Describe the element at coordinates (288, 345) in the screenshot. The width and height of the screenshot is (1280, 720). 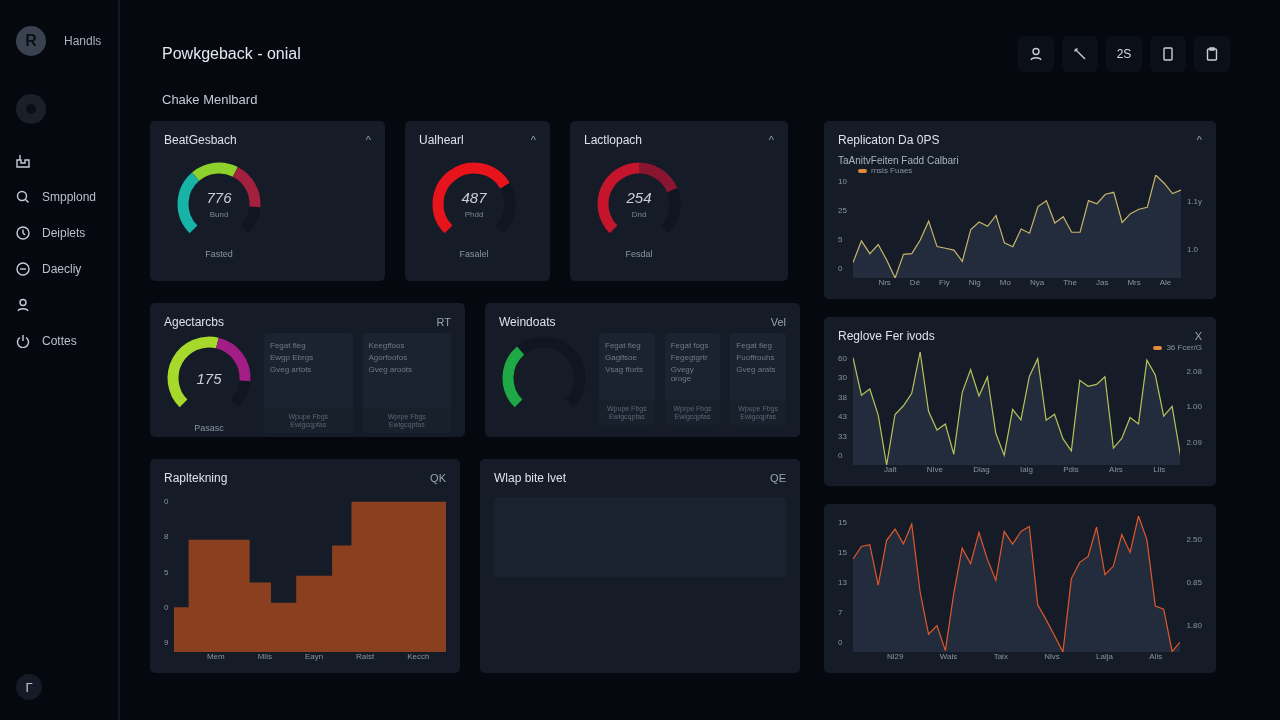
I see `tile-text: Fegat fleg` at that location.